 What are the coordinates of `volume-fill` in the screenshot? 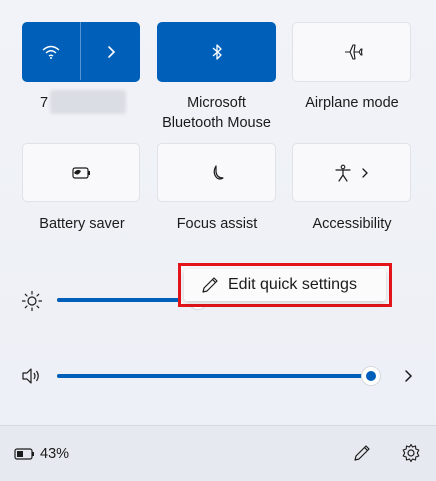 It's located at (214, 376).